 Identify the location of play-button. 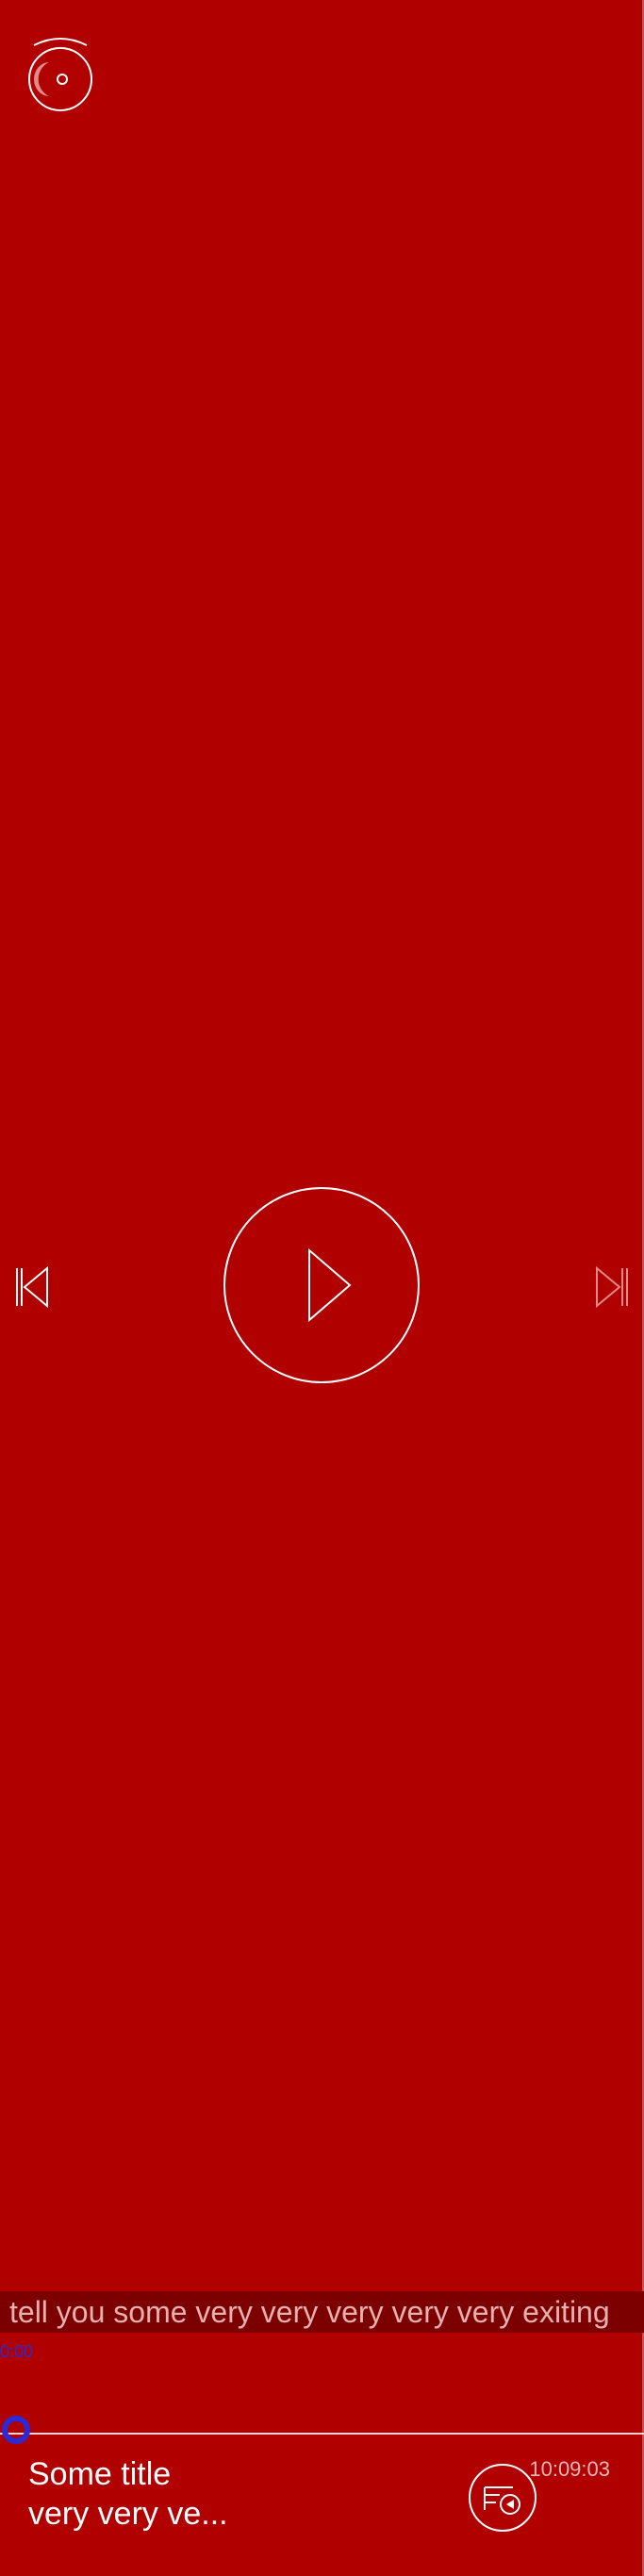
(322, 1285).